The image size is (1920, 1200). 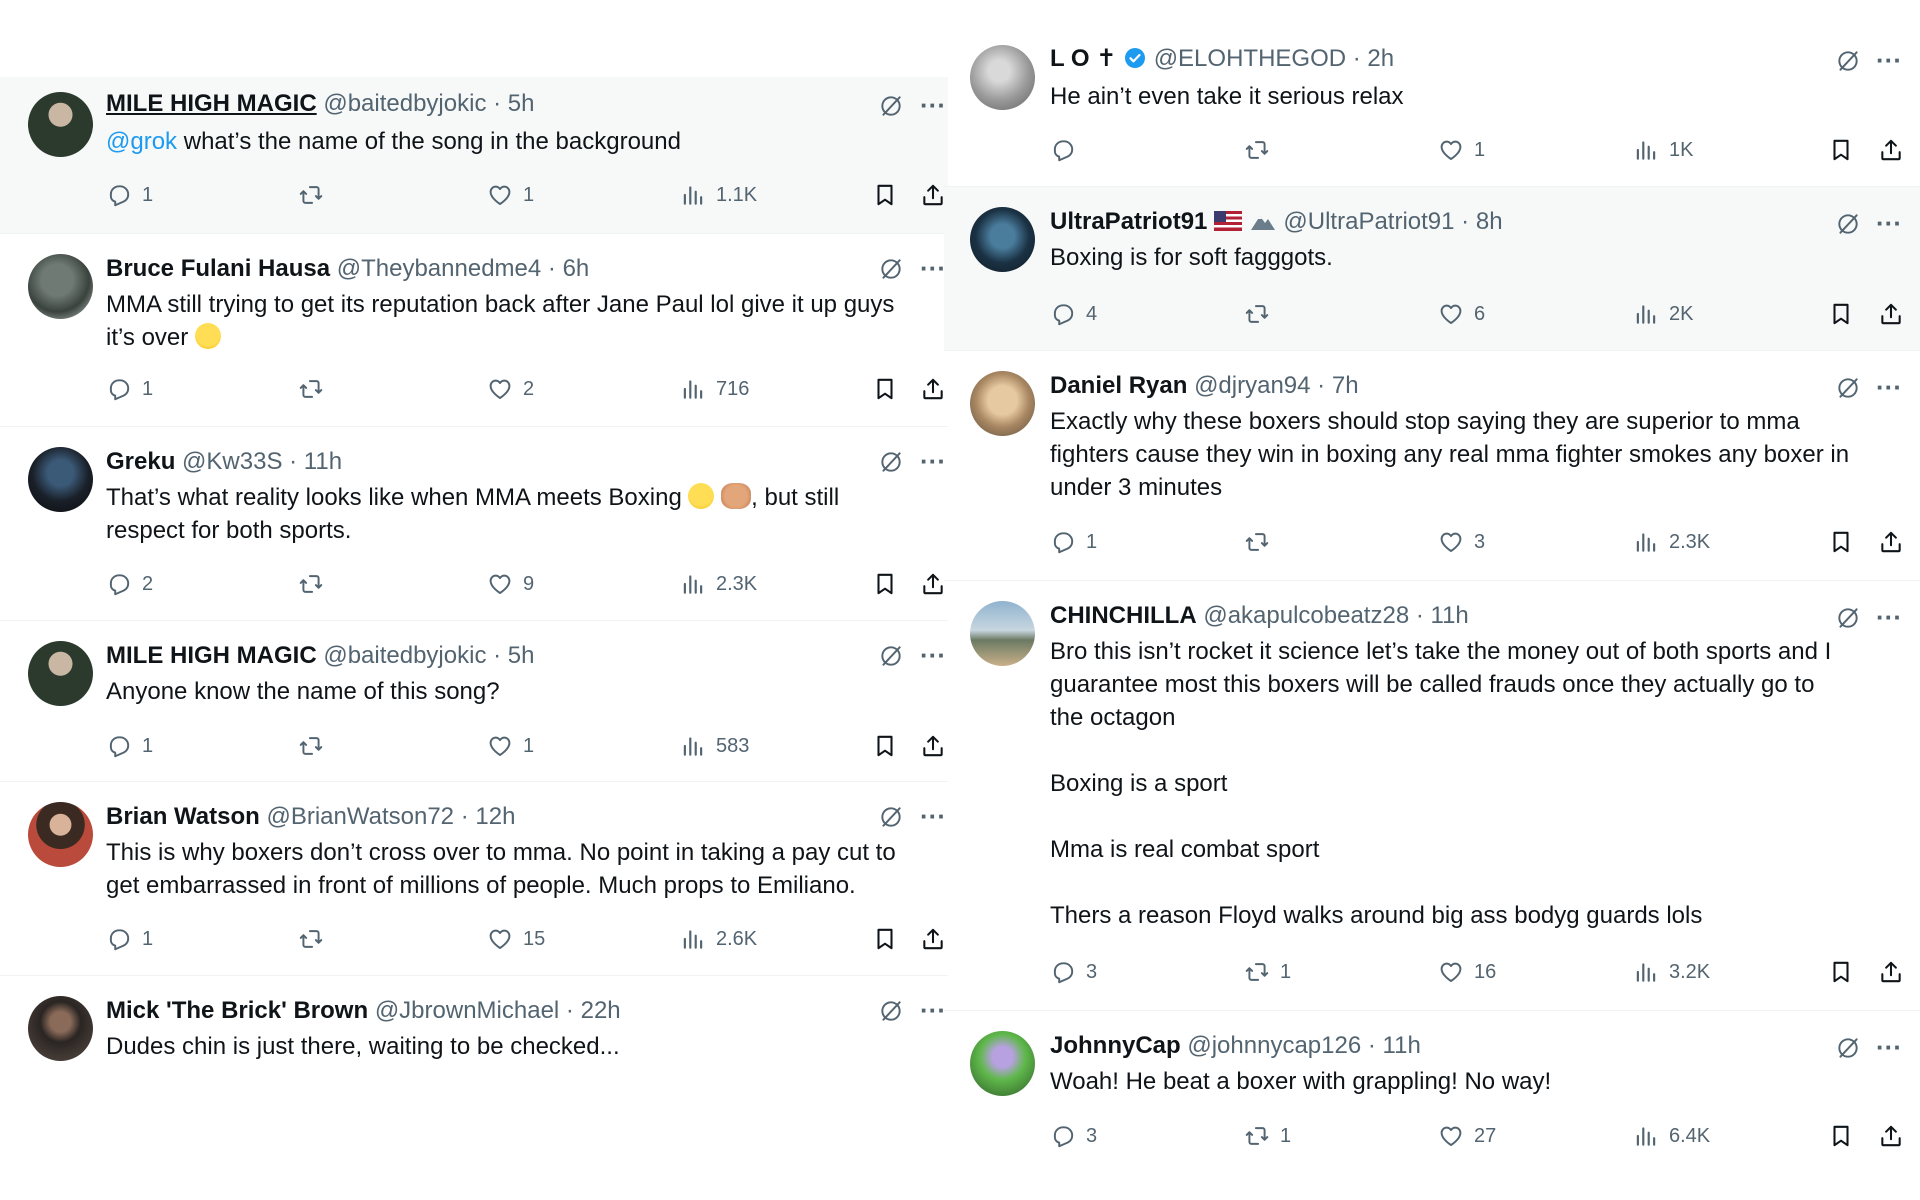 What do you see at coordinates (1252, 385) in the screenshot?
I see `handle: @djryan94` at bounding box center [1252, 385].